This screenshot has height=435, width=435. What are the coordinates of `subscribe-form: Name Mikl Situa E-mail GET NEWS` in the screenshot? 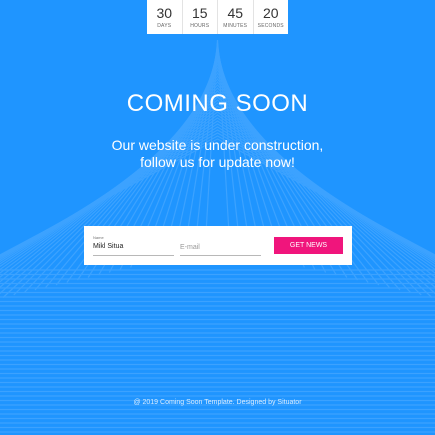 It's located at (218, 245).